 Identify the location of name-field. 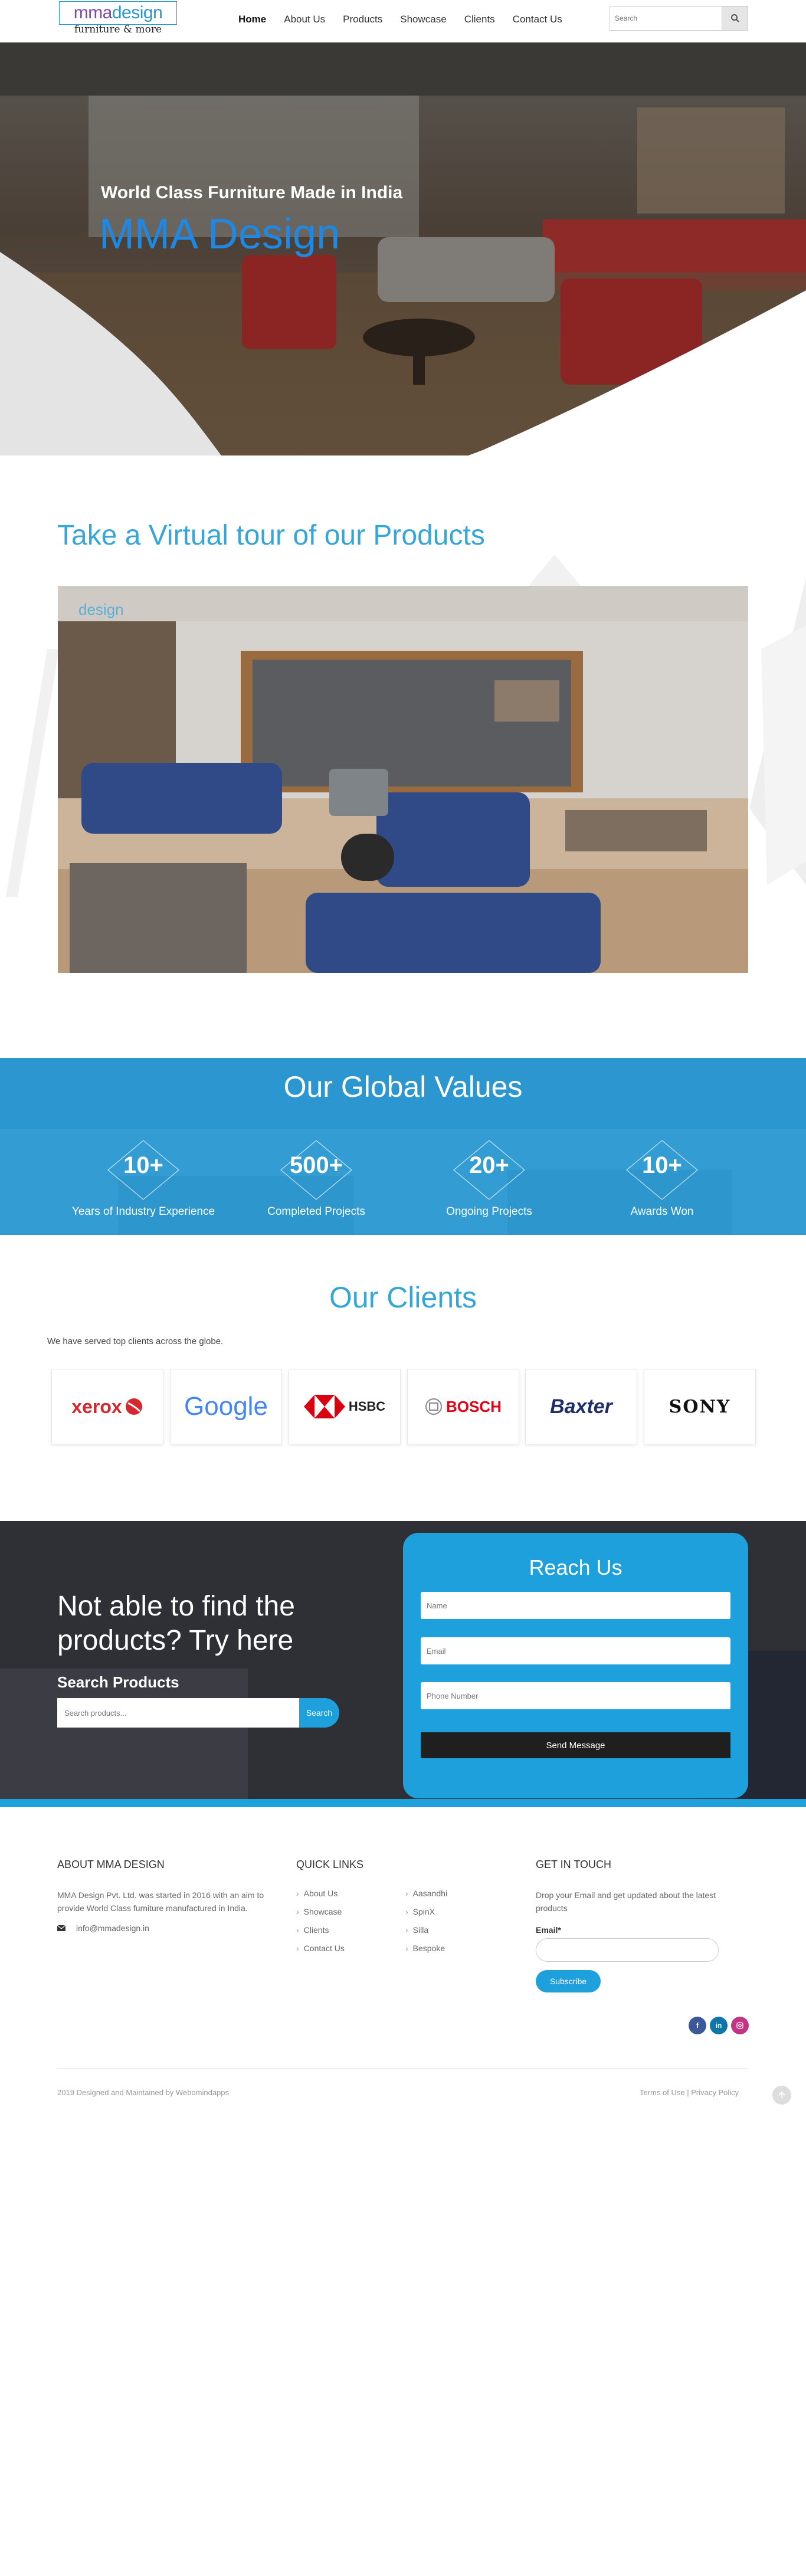
(575, 1605).